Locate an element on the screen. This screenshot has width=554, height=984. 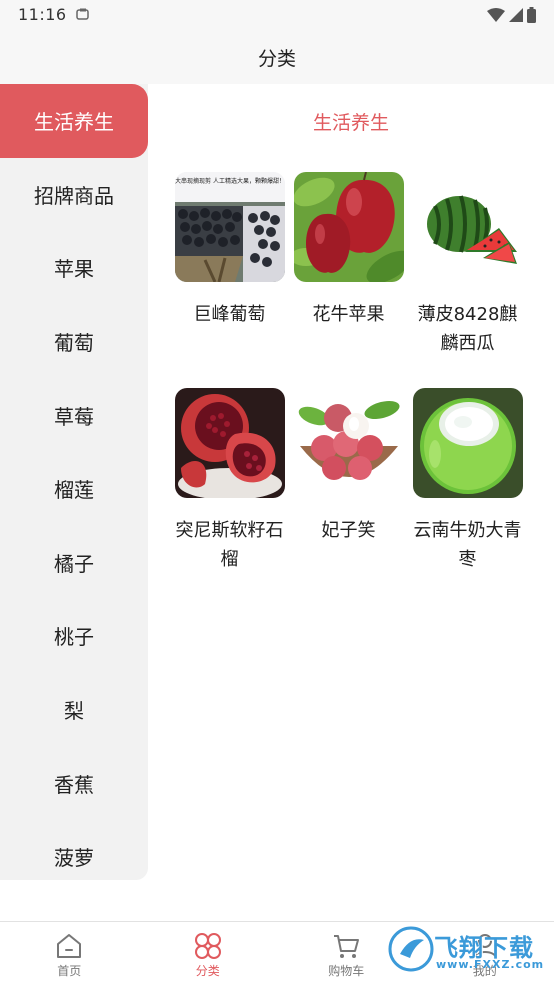
product-card: 突尼斯软籽石榴 is located at coordinates (229, 481).